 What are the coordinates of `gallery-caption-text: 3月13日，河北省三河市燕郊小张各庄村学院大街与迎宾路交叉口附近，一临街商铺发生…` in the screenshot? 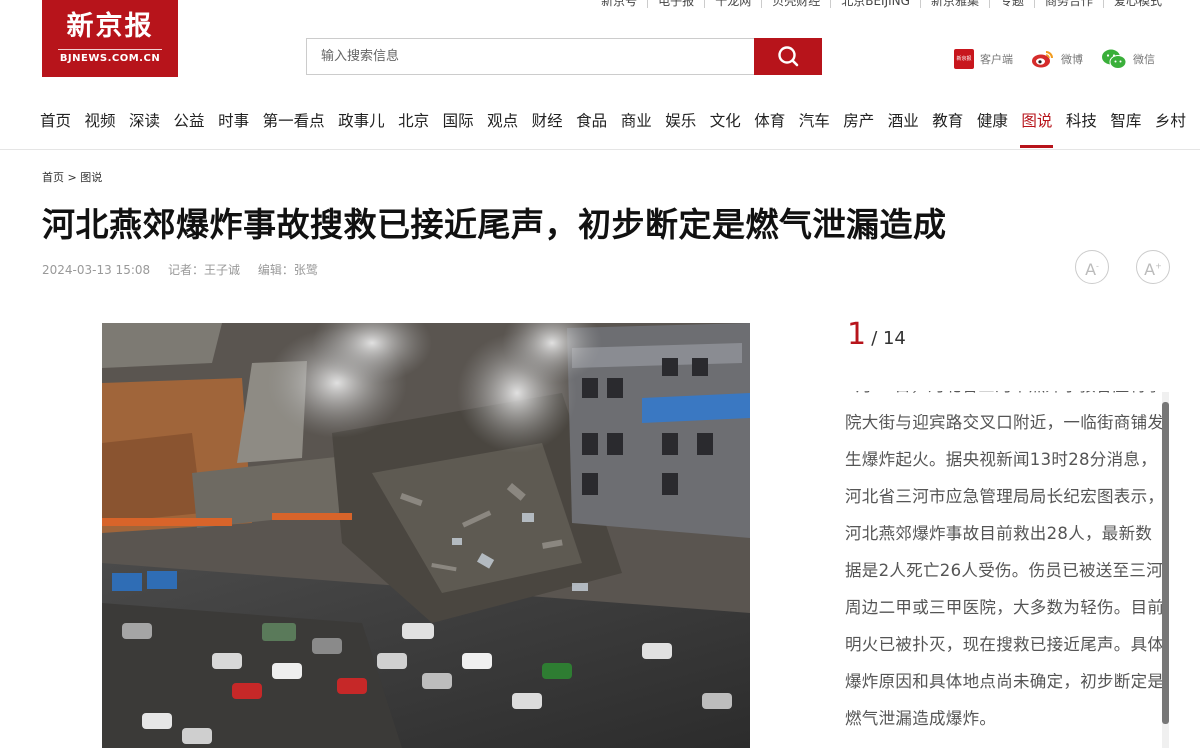 It's located at (1005, 559).